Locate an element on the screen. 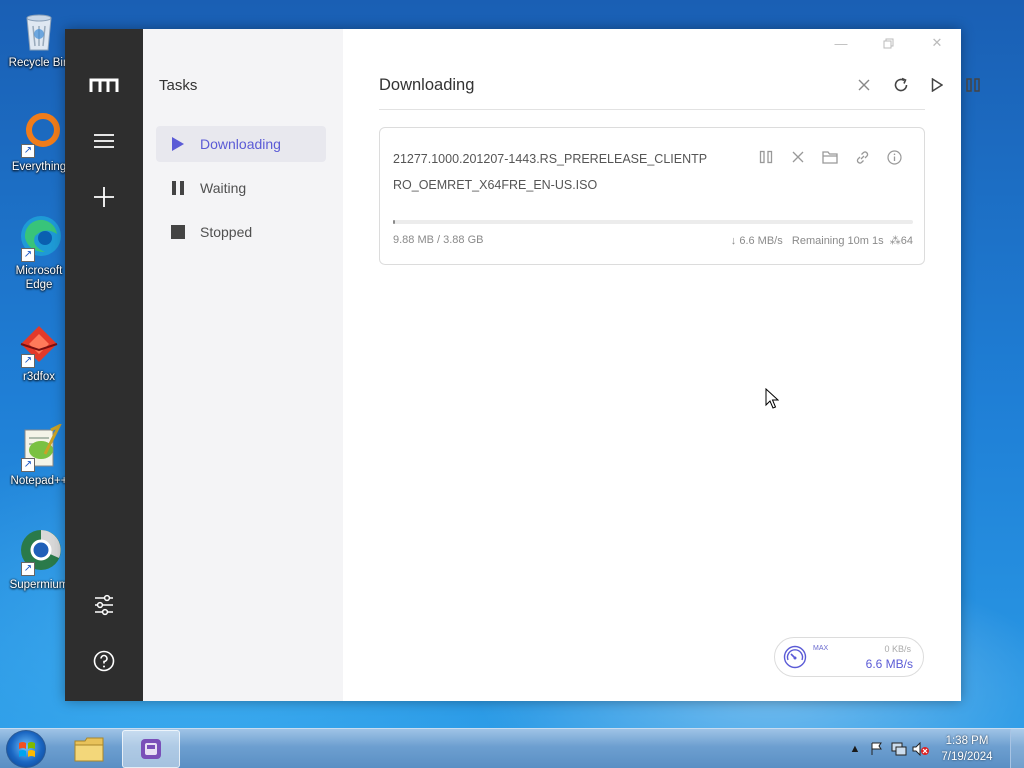  system-tray: ▲ 1:38 PM 7/19/2024 is located at coordinates (934, 748).